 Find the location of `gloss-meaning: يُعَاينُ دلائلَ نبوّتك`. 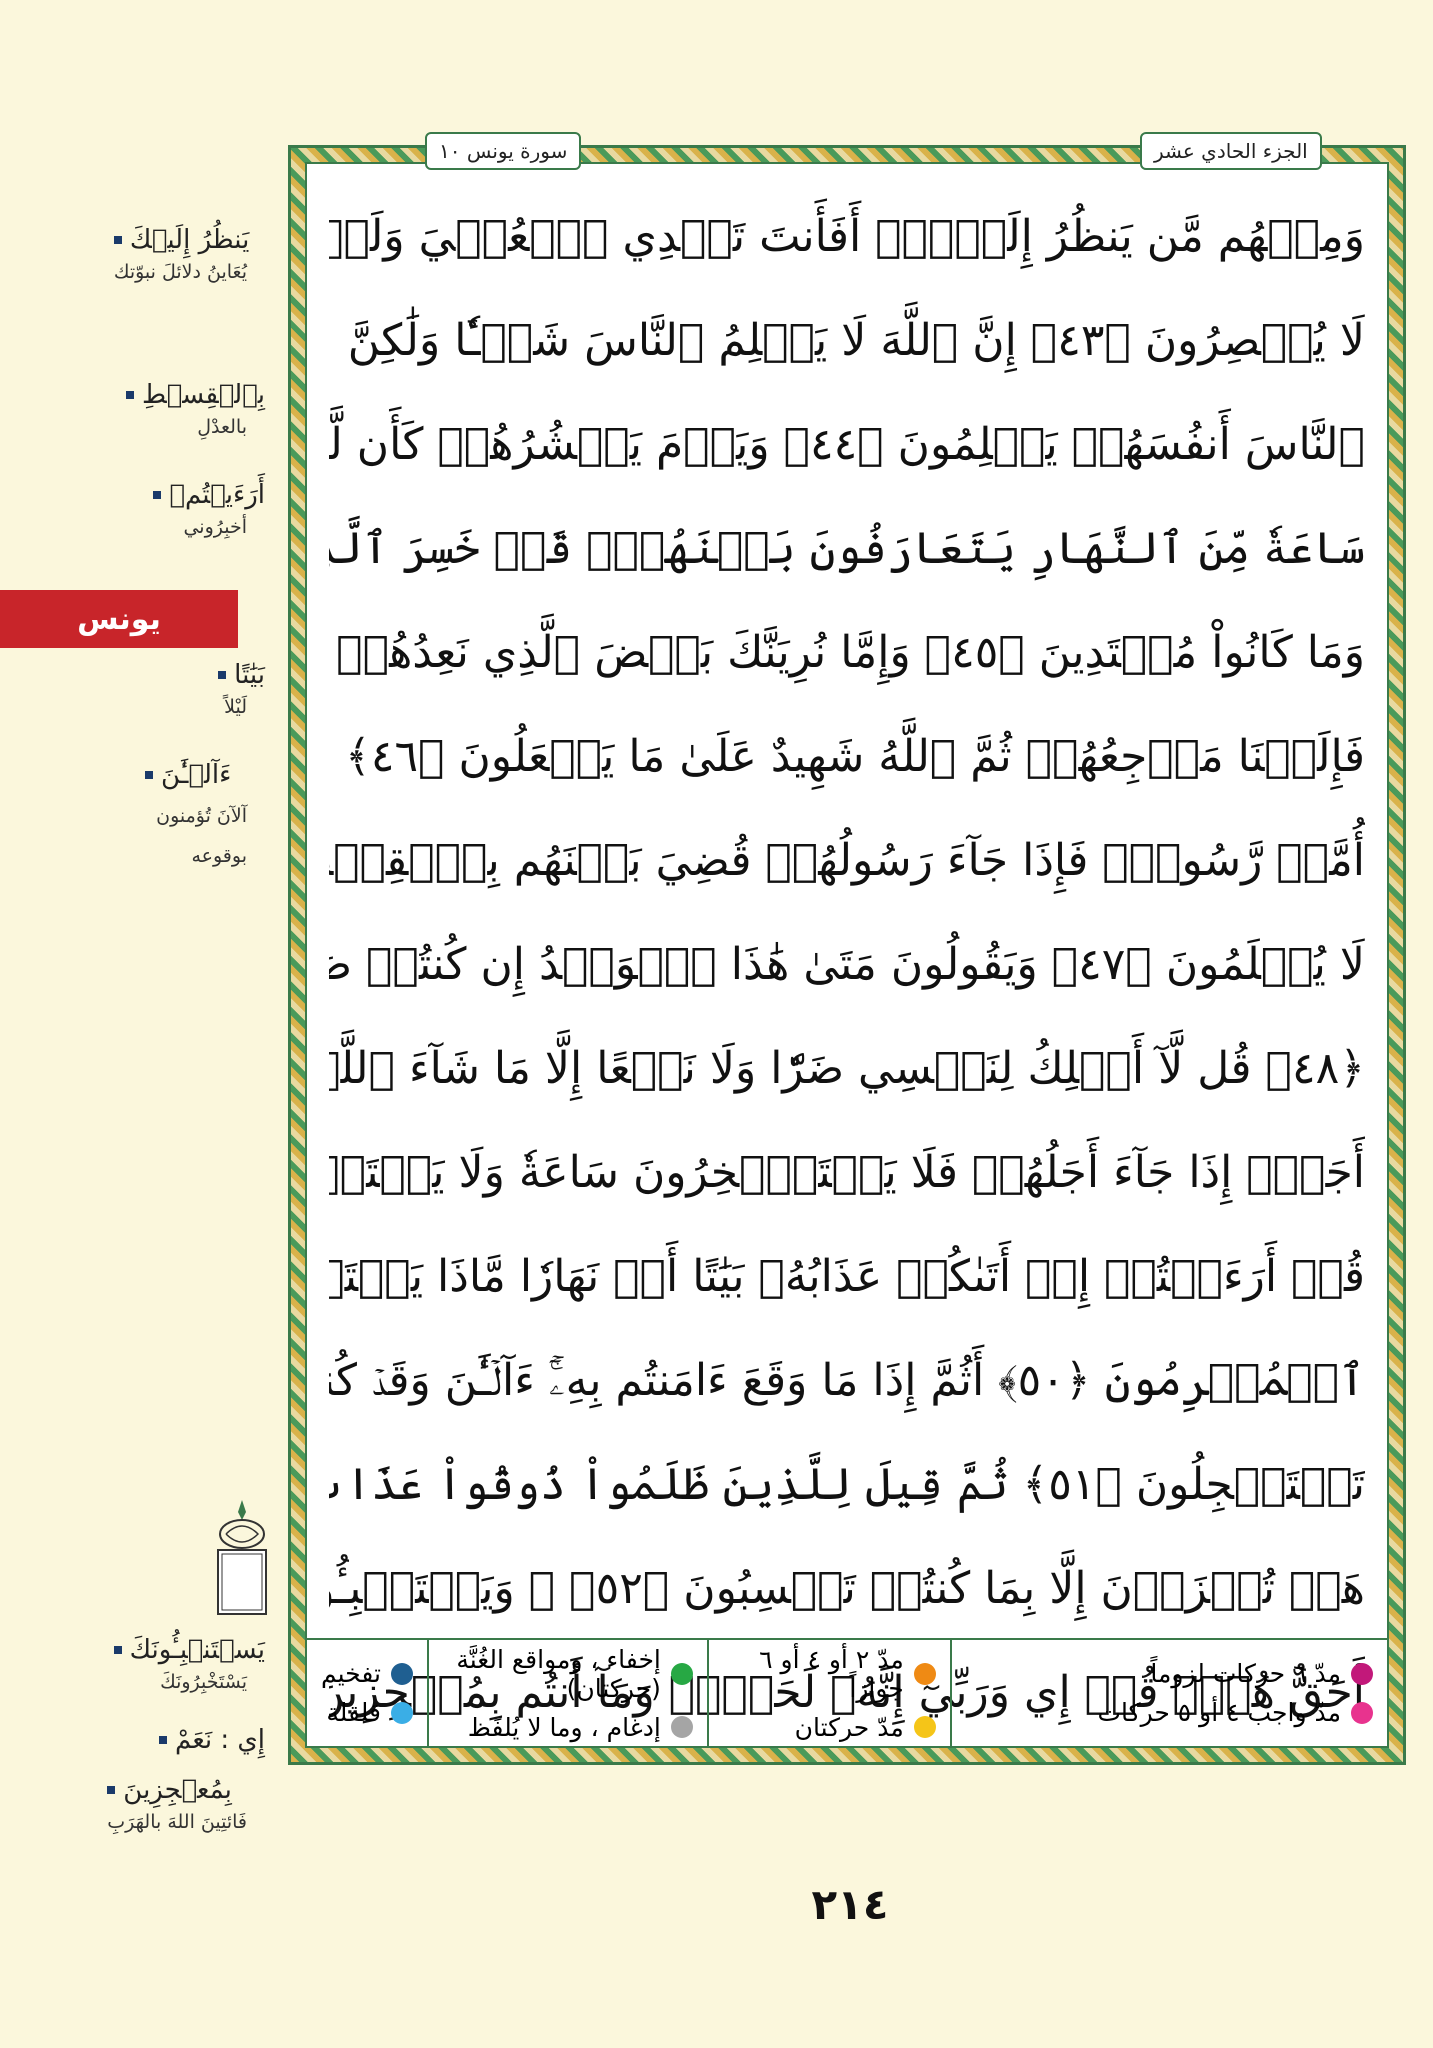

gloss-meaning: يُعَاينُ دلائلَ نبوّتك is located at coordinates (180, 272).